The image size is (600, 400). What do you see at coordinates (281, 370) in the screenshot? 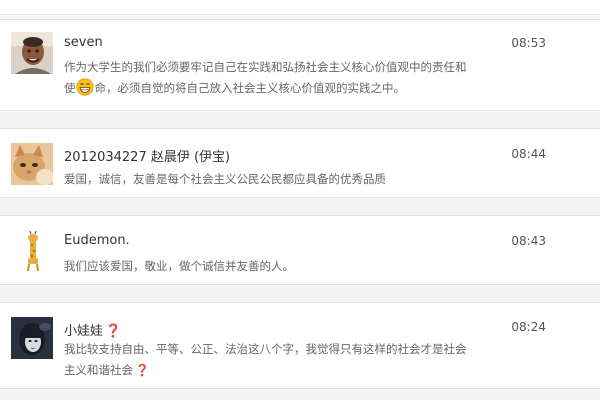
I see `comment-line: 主义和谐社会 ❓` at bounding box center [281, 370].